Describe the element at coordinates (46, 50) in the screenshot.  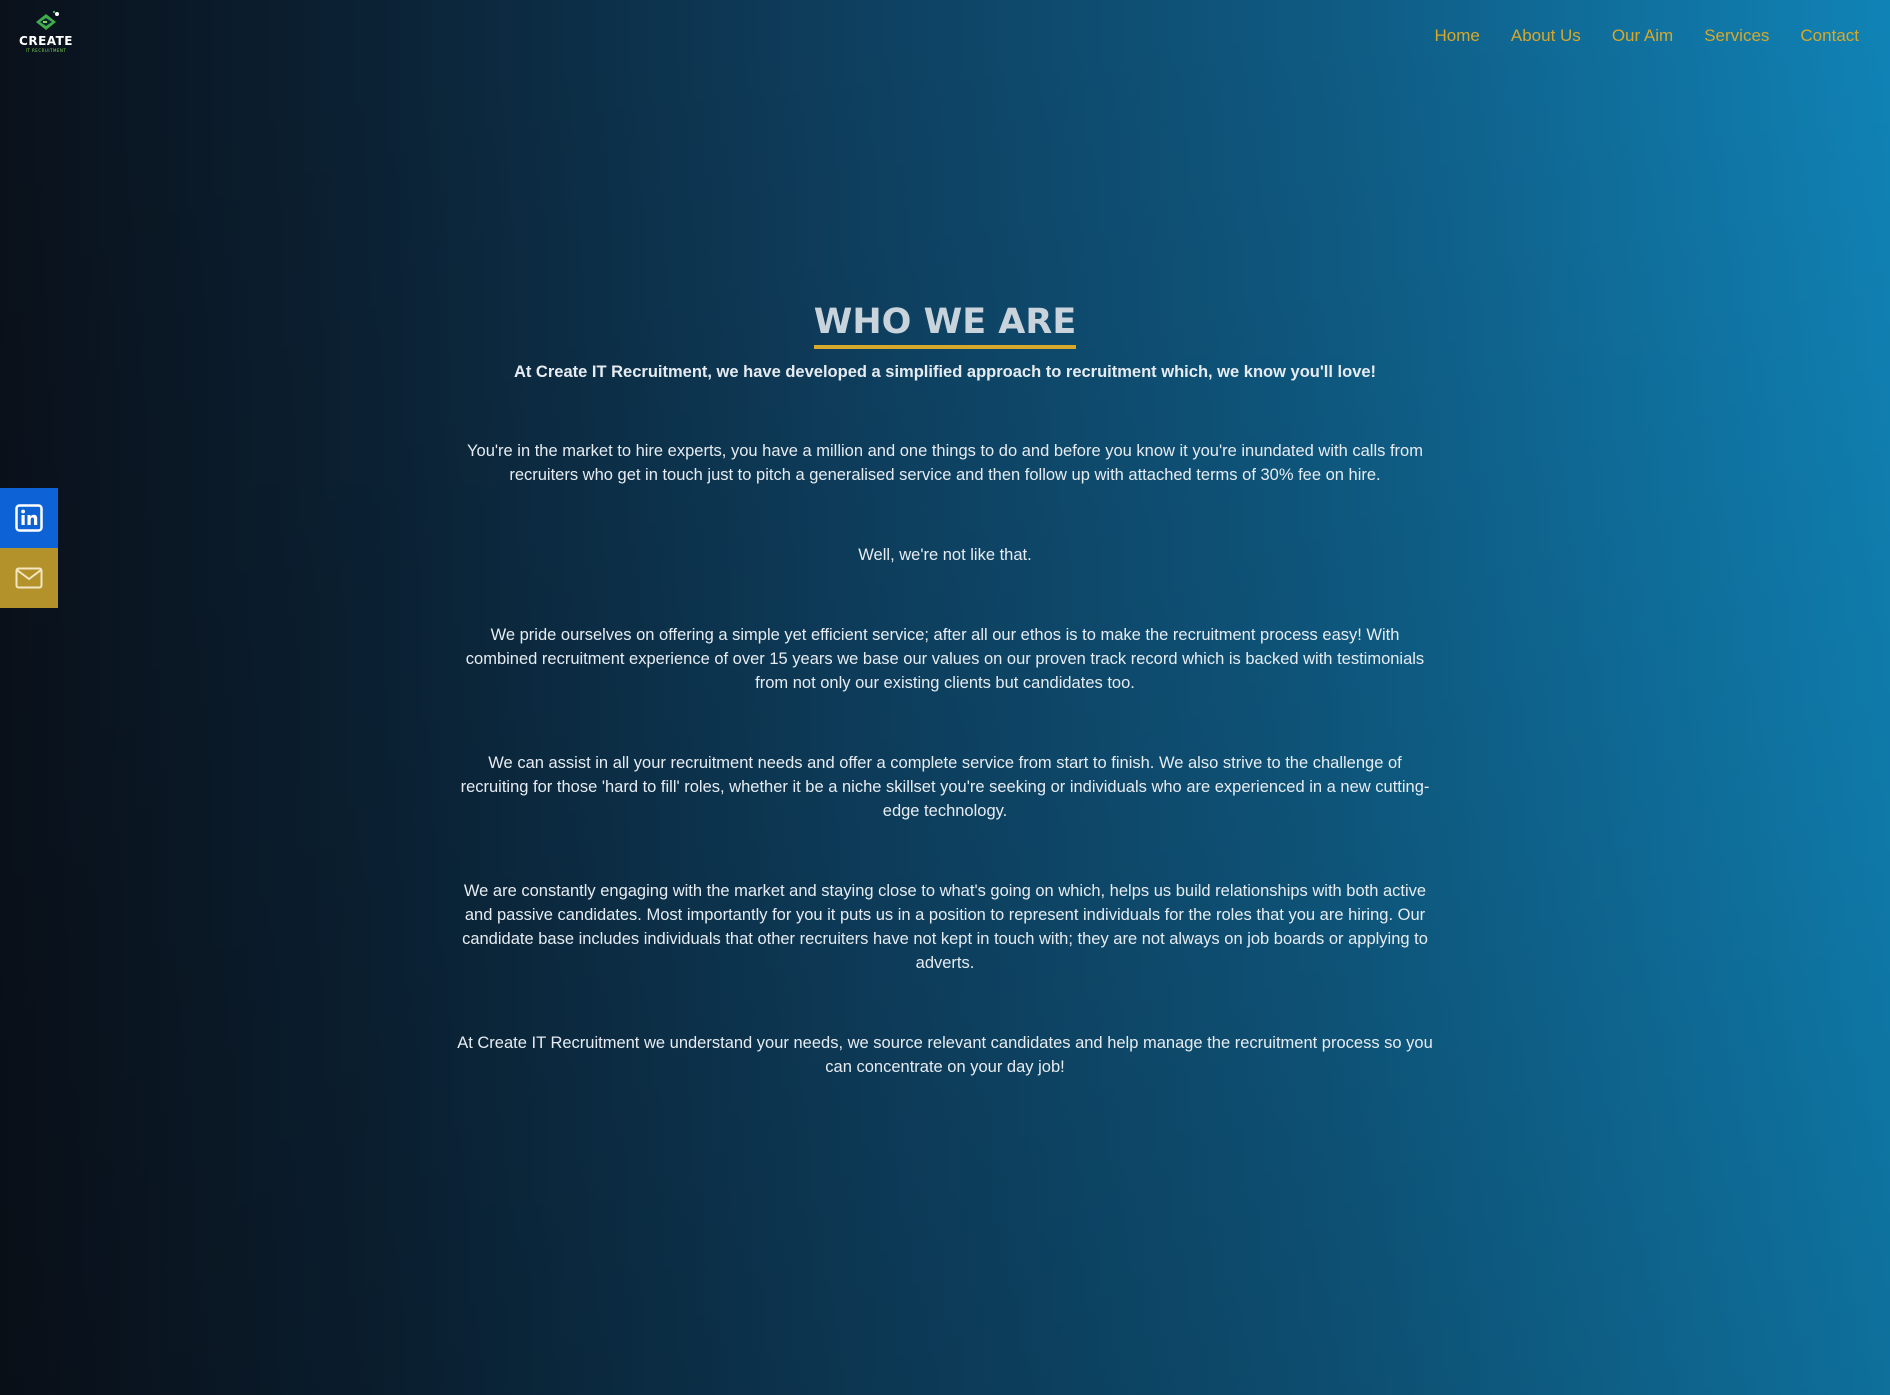
I see `logo-subtext: IT RECRUITMENT` at that location.